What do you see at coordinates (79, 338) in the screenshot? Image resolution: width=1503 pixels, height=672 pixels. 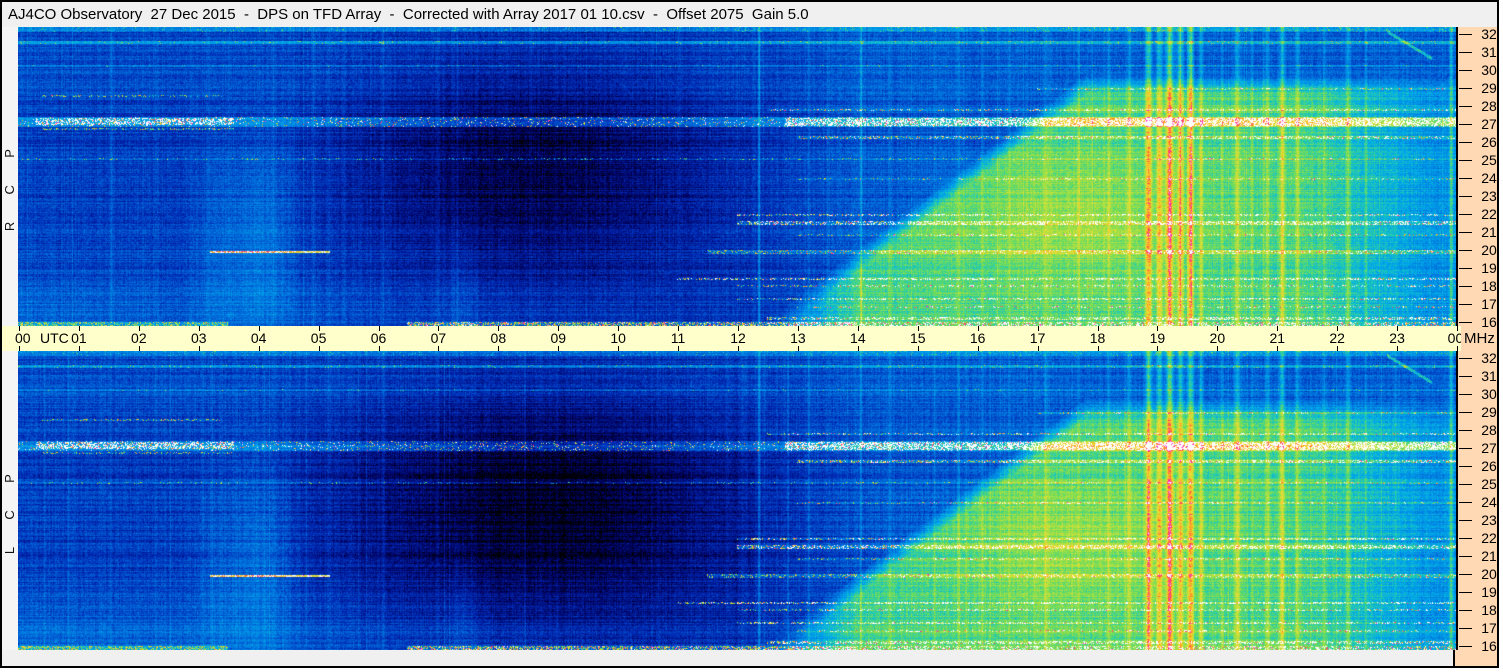 I see `hour-label: 01` at bounding box center [79, 338].